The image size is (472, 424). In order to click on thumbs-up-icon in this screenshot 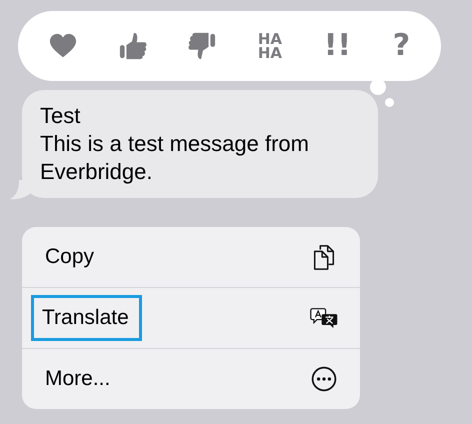, I will do `click(132, 46)`.